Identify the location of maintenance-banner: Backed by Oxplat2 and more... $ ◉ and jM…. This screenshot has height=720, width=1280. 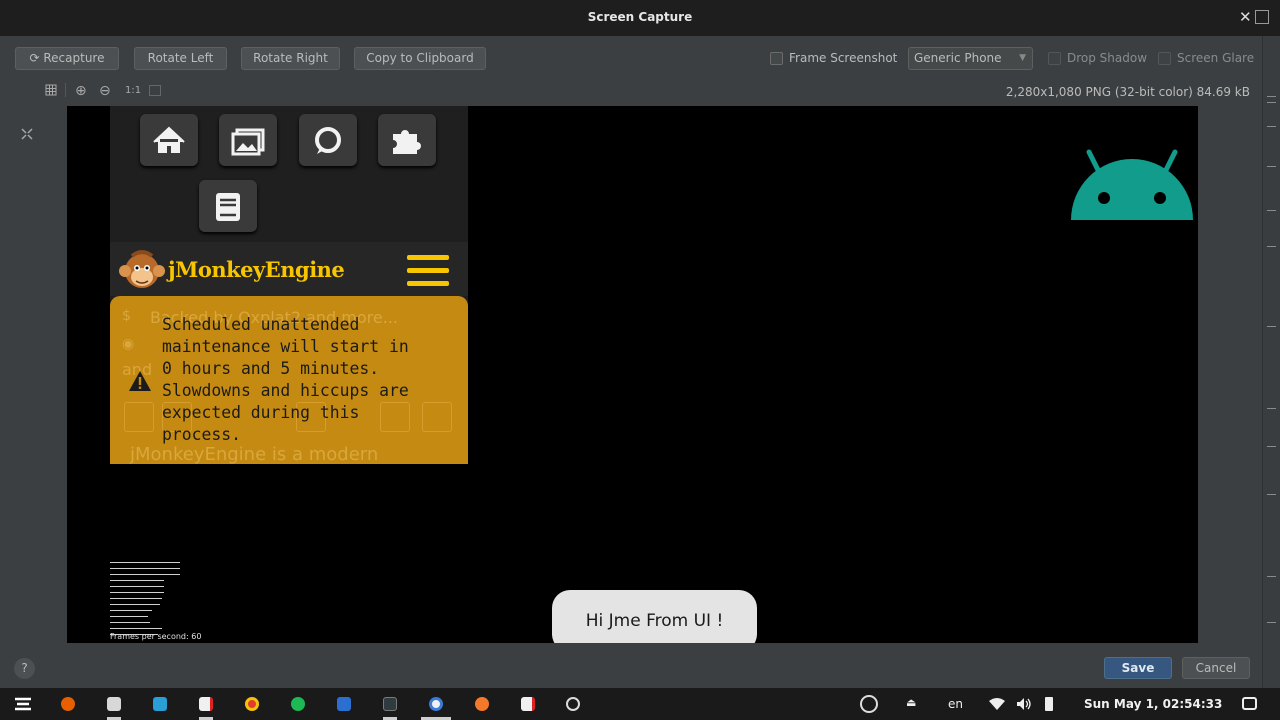
(289, 380).